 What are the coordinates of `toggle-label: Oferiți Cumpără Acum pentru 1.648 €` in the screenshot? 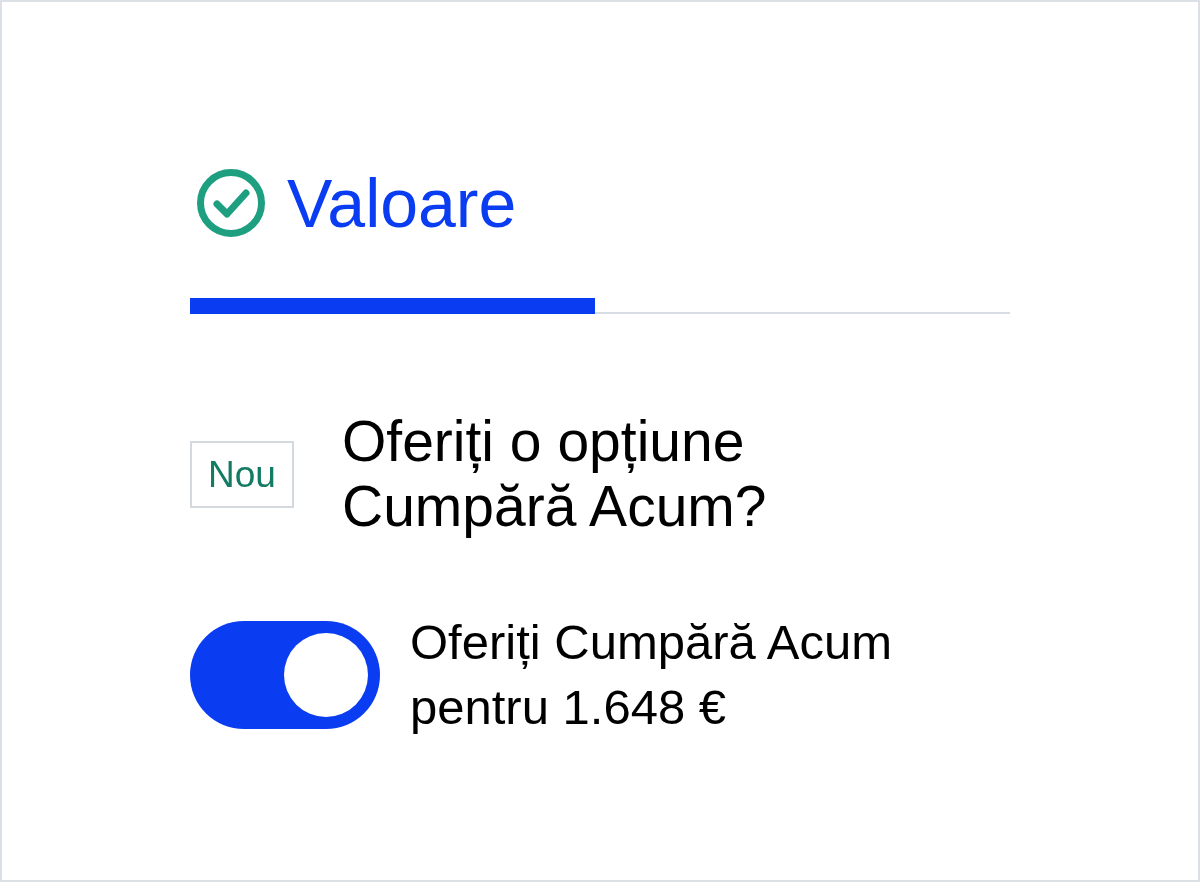 It's located at (651, 675).